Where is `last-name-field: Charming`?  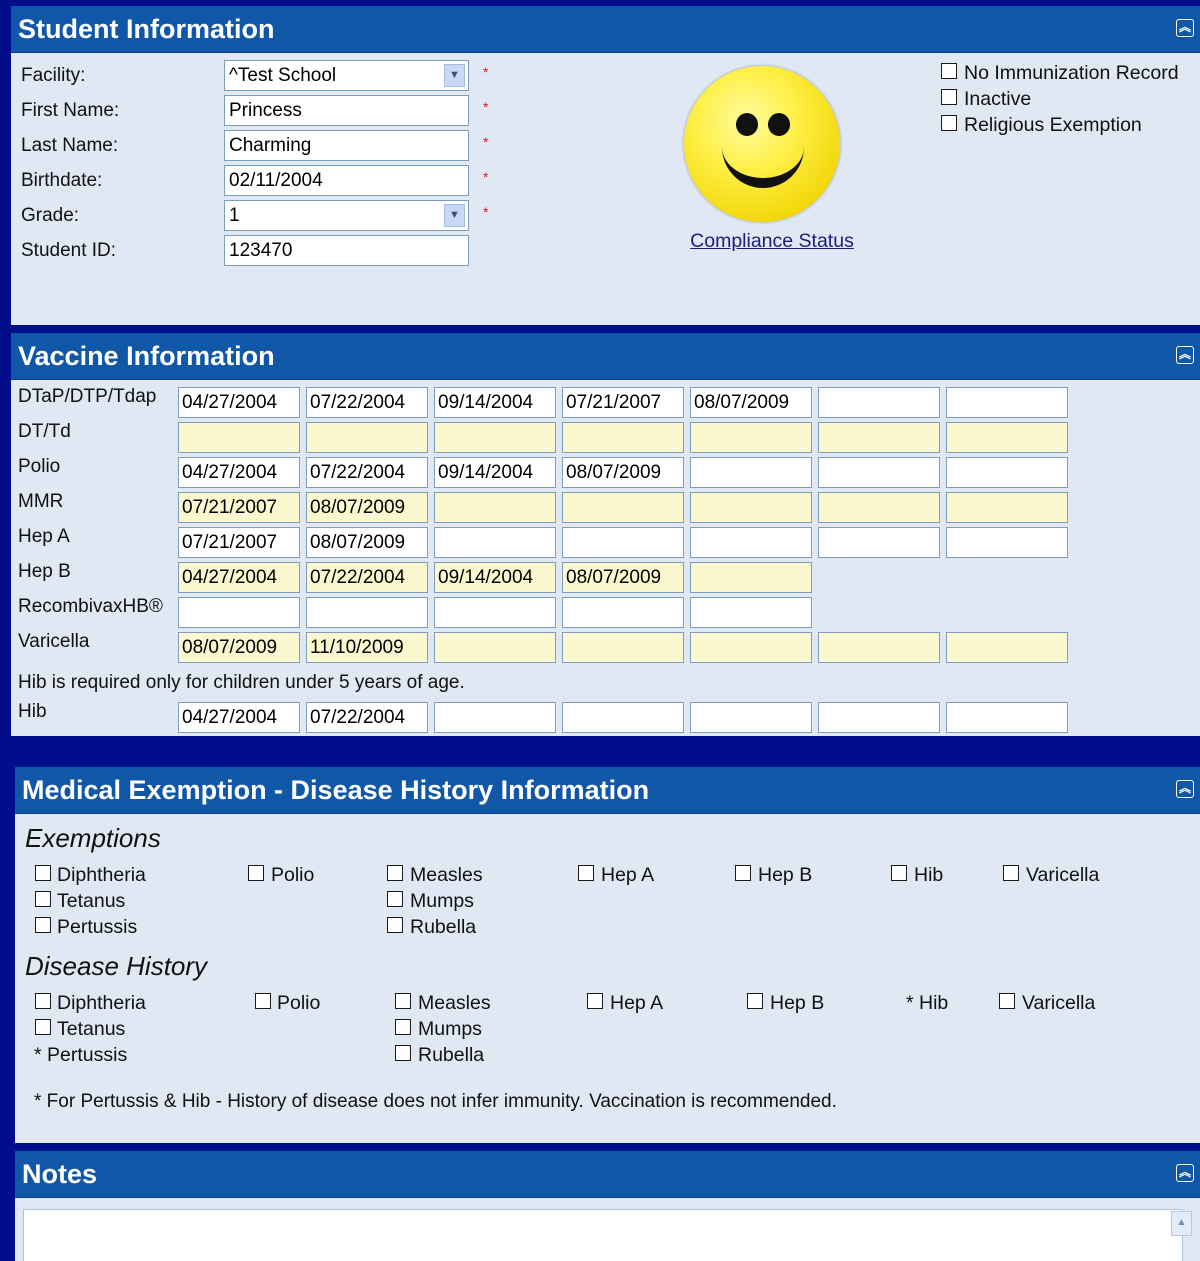
last-name-field: Charming is located at coordinates (346, 145).